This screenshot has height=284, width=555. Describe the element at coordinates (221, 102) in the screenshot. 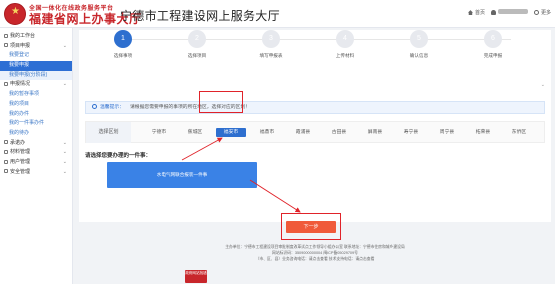

I see `region-highlight-box` at that location.